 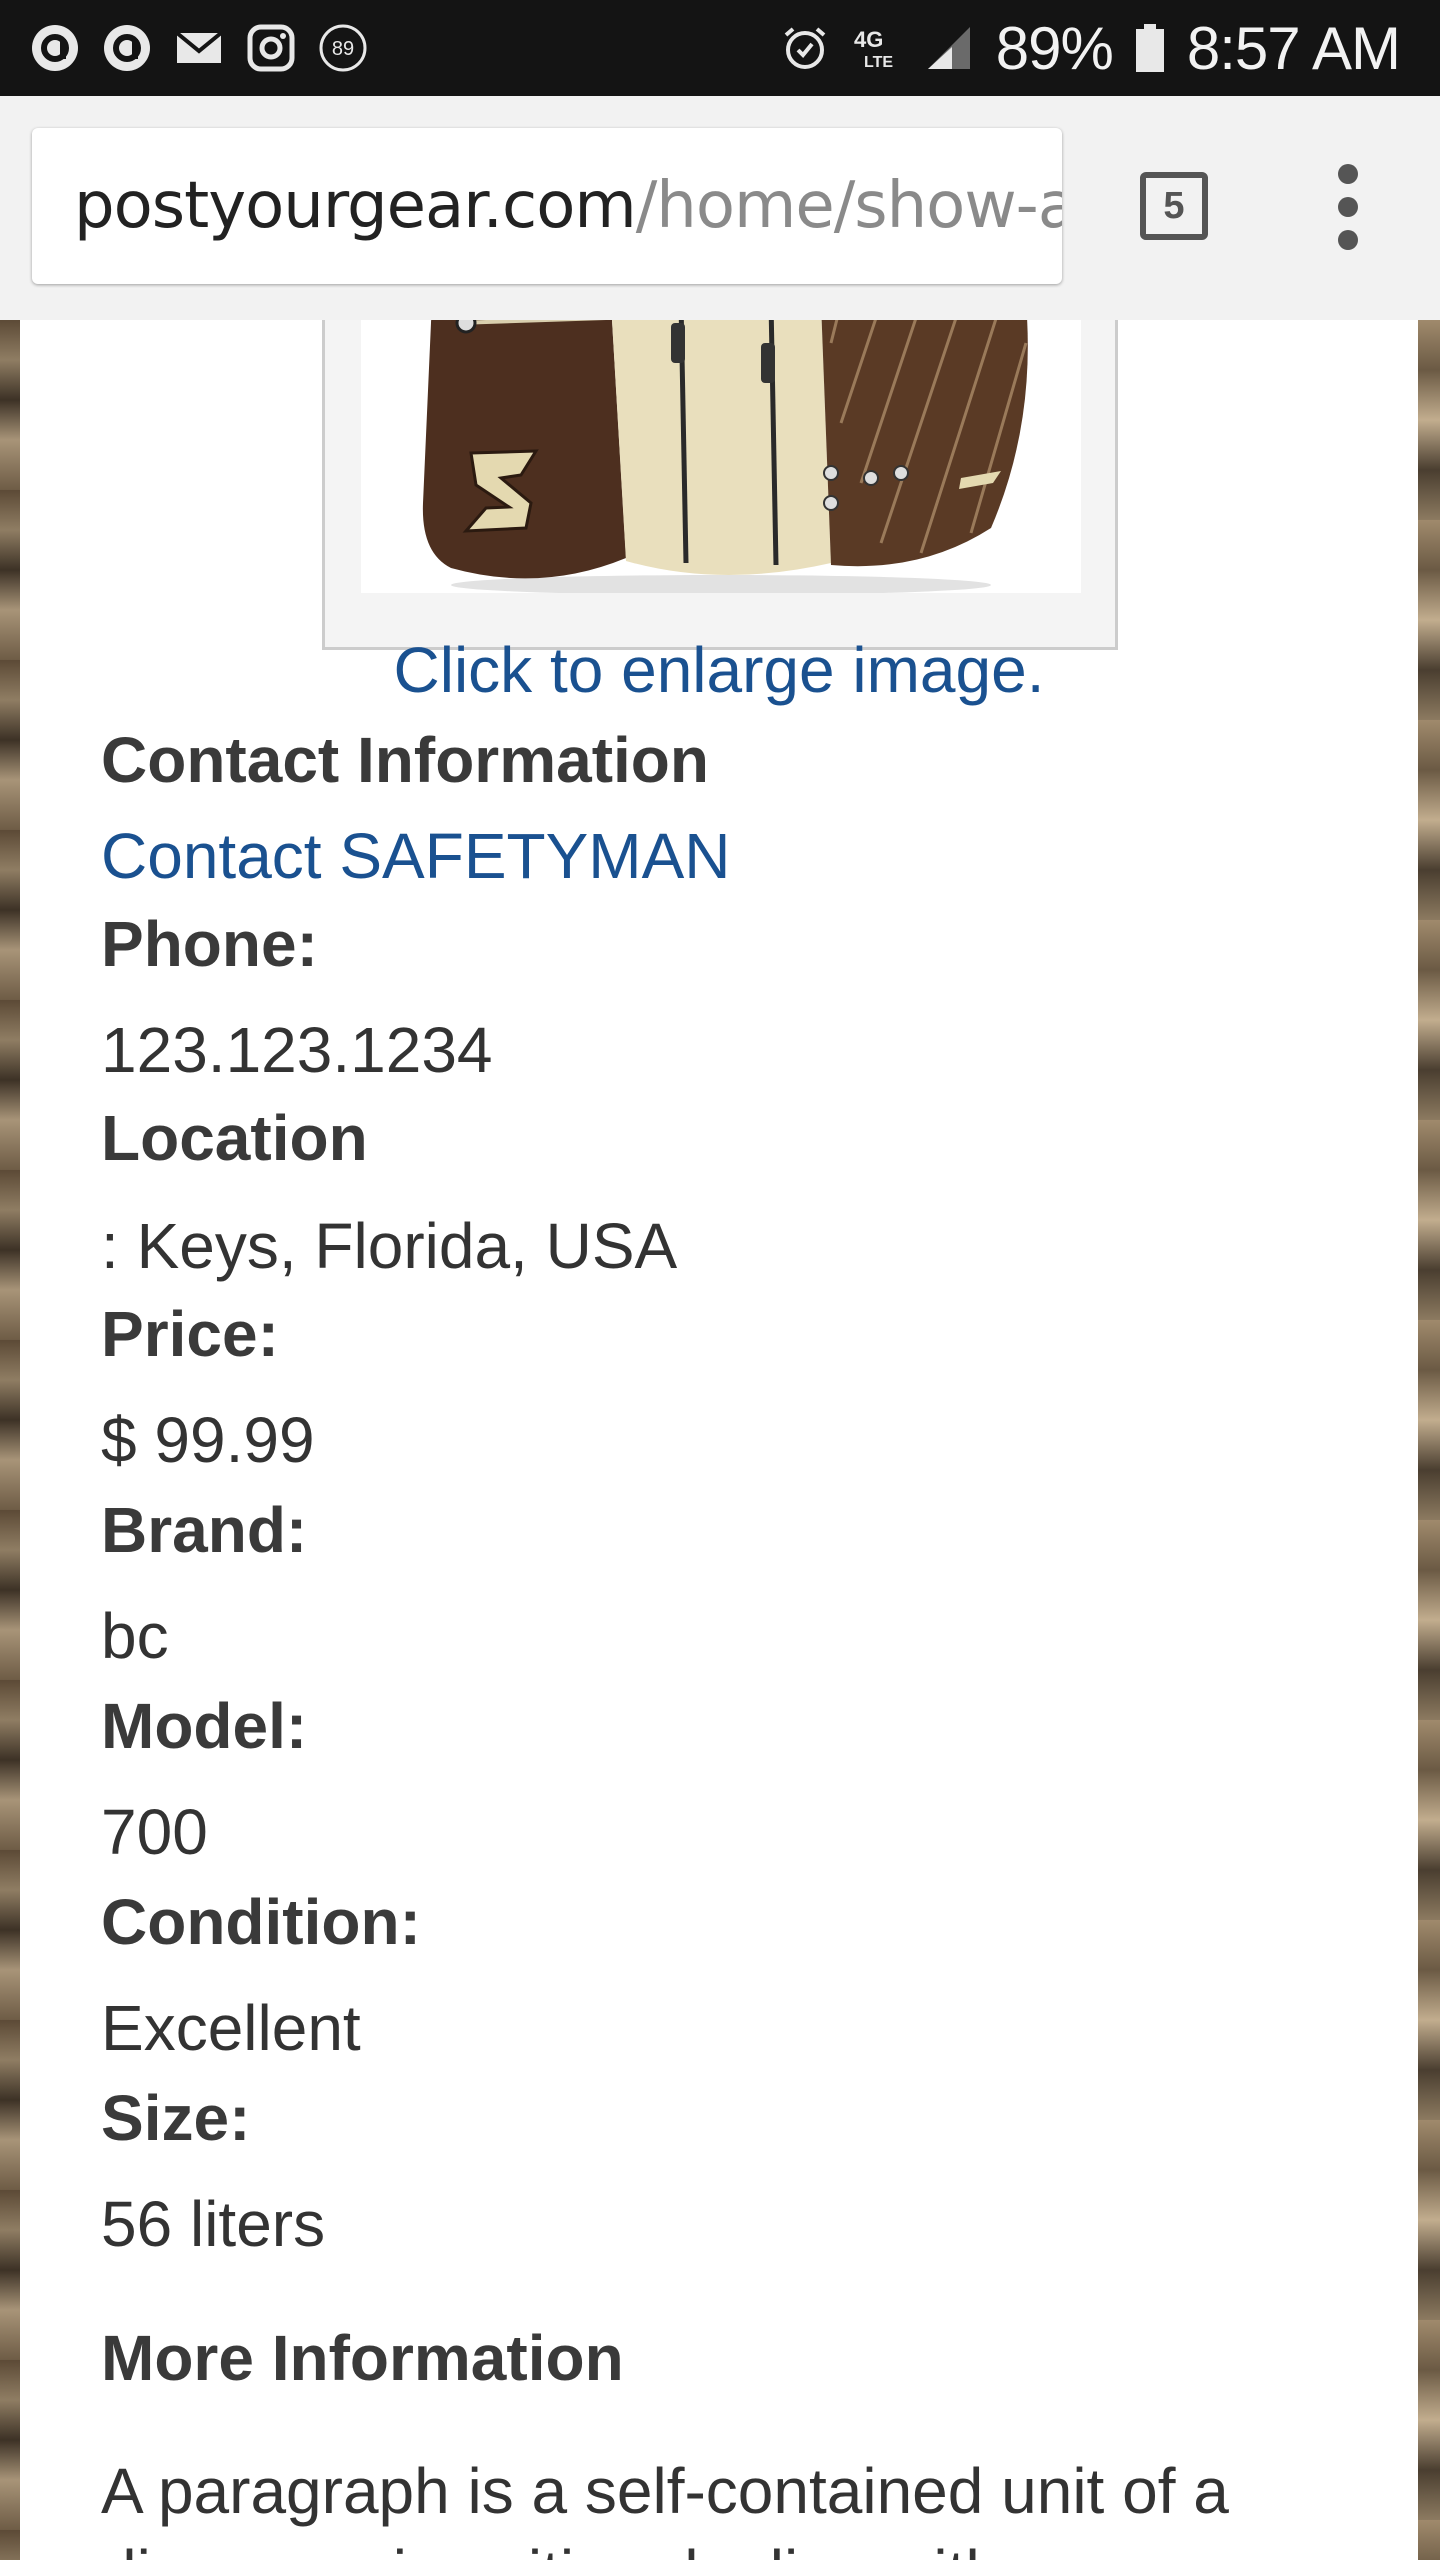 What do you see at coordinates (405, 760) in the screenshot?
I see `contact-heading: Contact Information` at bounding box center [405, 760].